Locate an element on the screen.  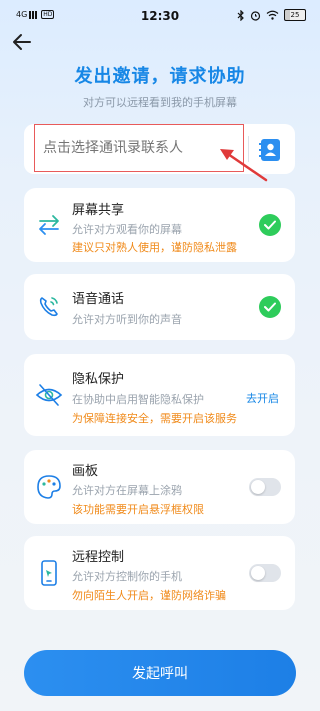
card-warning: 建议只对熟人使用，谨防隐私泄露 is located at coordinates (154, 247).